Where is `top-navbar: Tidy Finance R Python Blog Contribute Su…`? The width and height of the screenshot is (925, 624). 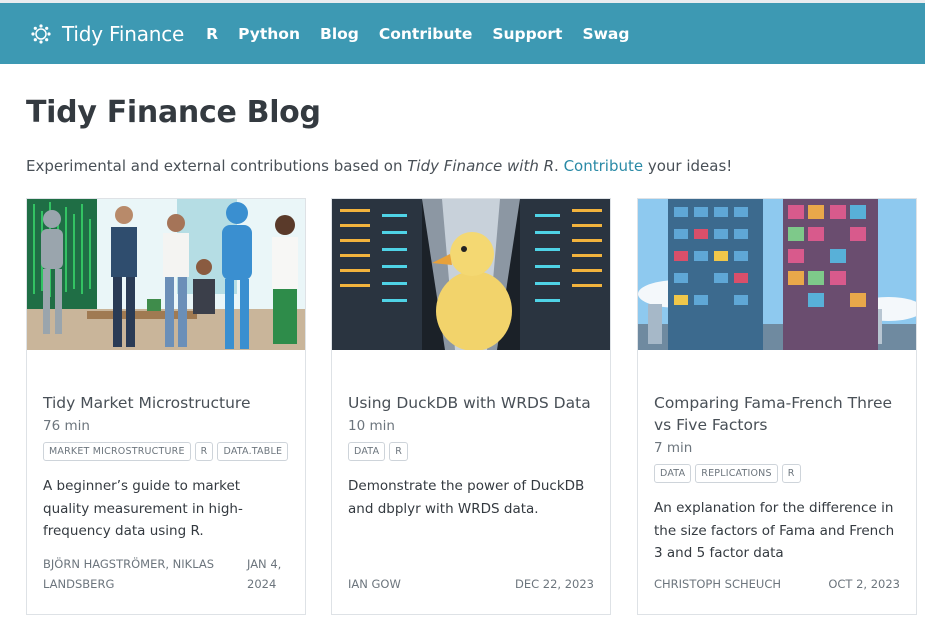
top-navbar: Tidy Finance R Python Blog Contribute Su… is located at coordinates (462, 32).